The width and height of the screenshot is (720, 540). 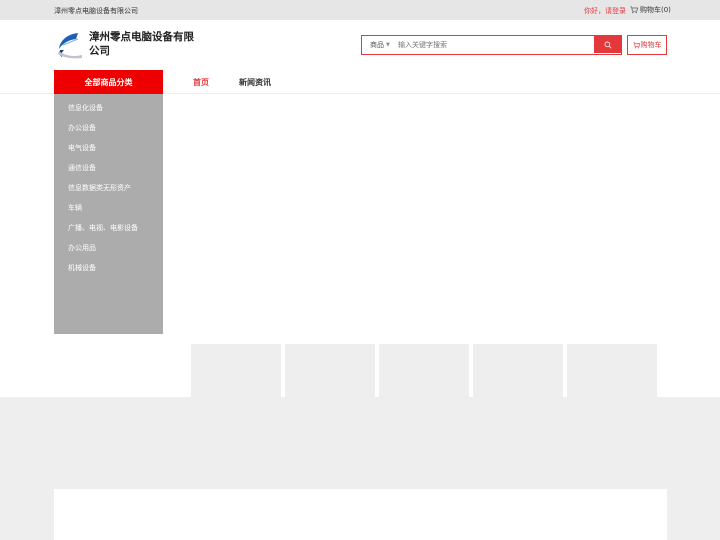 I want to click on search-icon, so click(x=607, y=44).